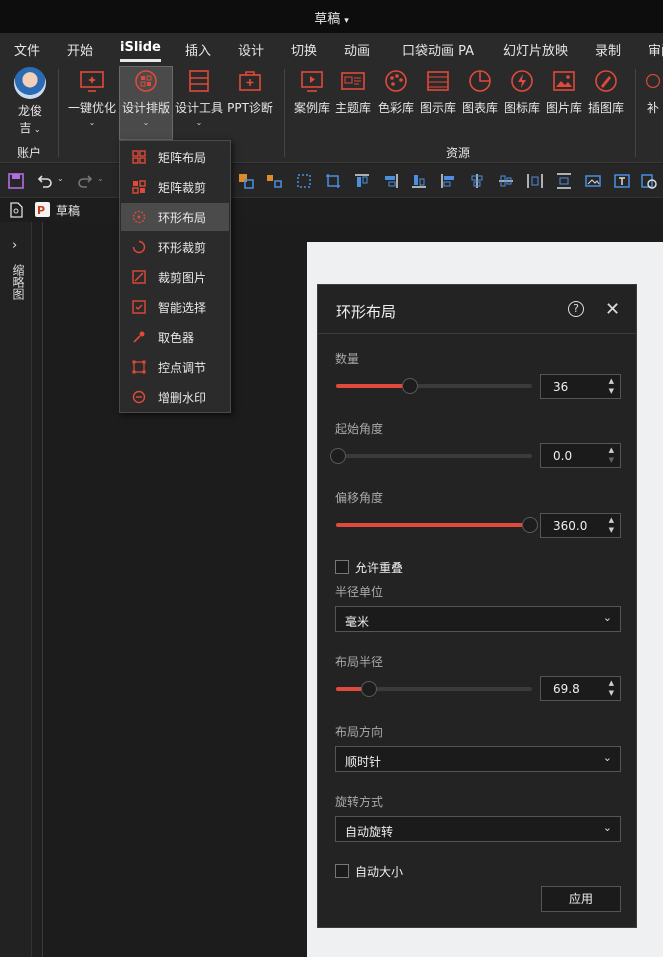  Describe the element at coordinates (80, 49) in the screenshot. I see `tab-home: 开始` at that location.